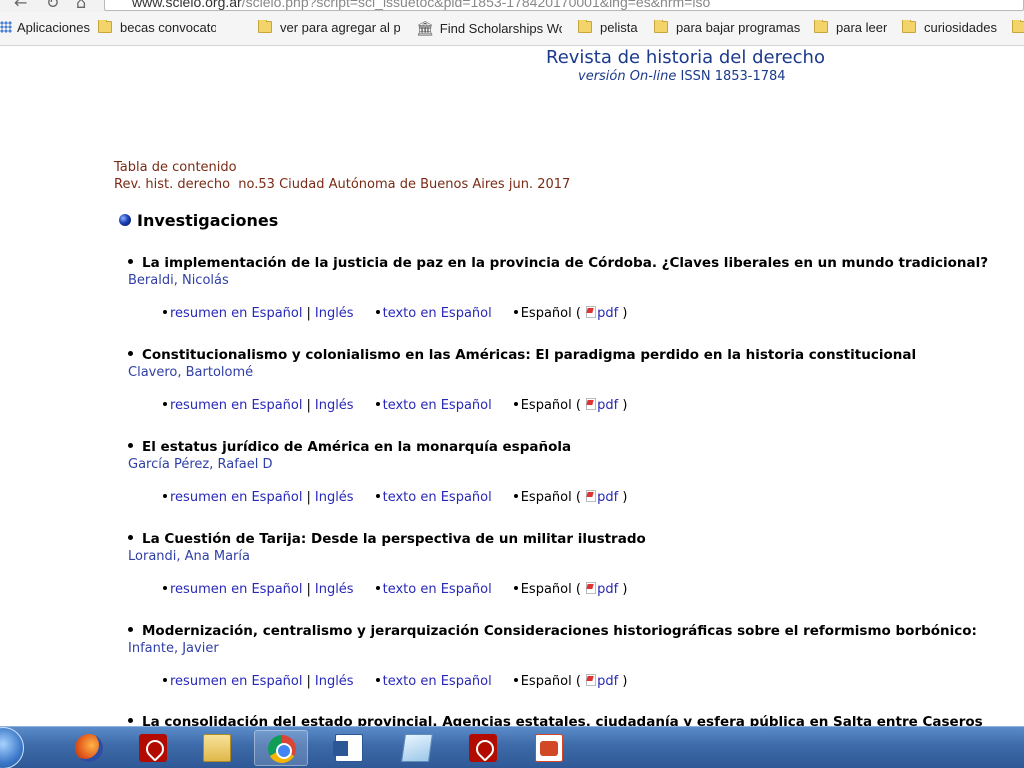 This screenshot has width=1024, height=768. I want to click on home-icon: ⌂, so click(81, 6).